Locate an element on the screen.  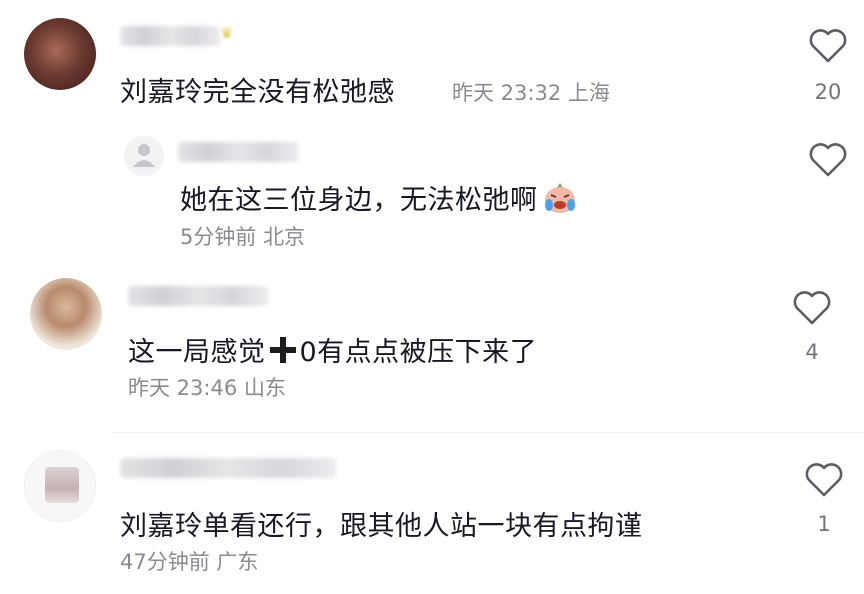
comment-meta: 昨天 23:46 山东 is located at coordinates (207, 387).